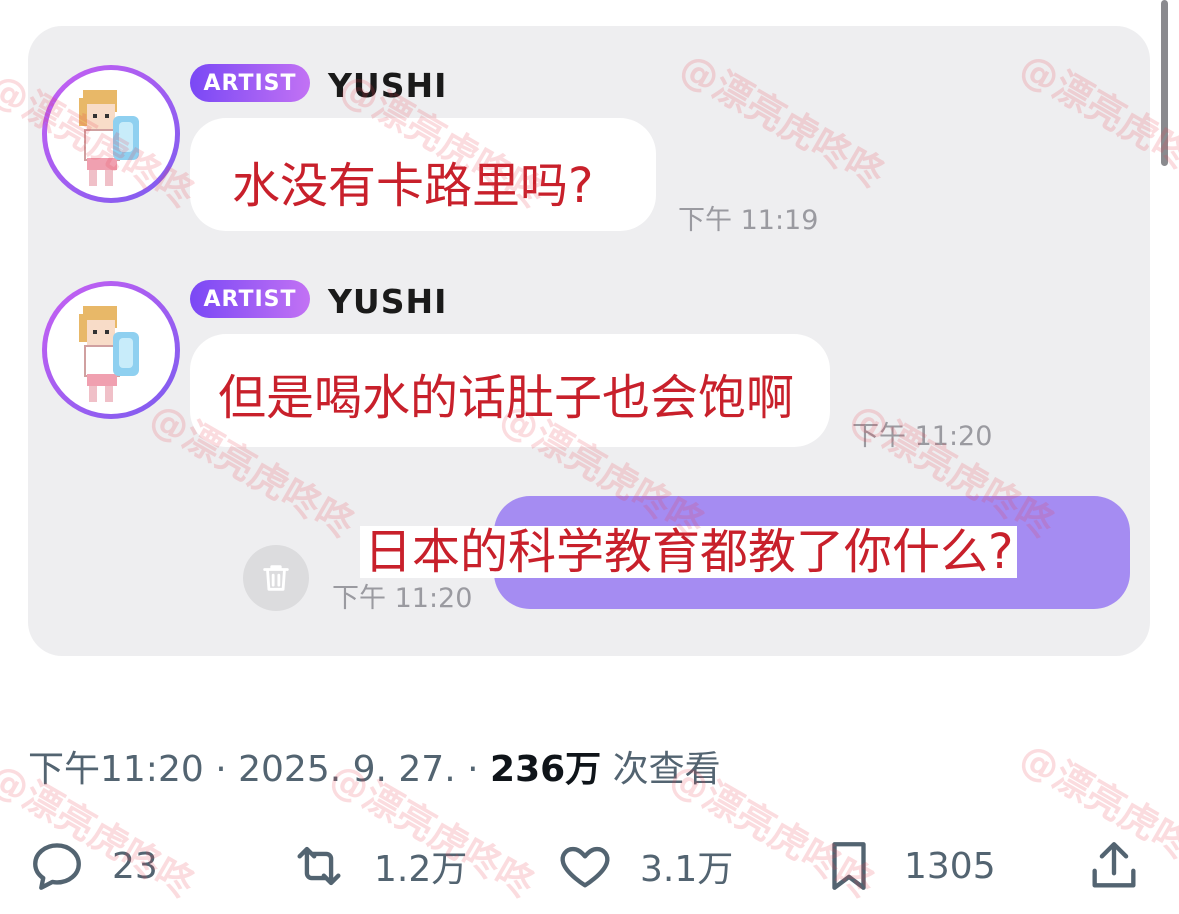  I want to click on like-button: 3.1万, so click(644, 866).